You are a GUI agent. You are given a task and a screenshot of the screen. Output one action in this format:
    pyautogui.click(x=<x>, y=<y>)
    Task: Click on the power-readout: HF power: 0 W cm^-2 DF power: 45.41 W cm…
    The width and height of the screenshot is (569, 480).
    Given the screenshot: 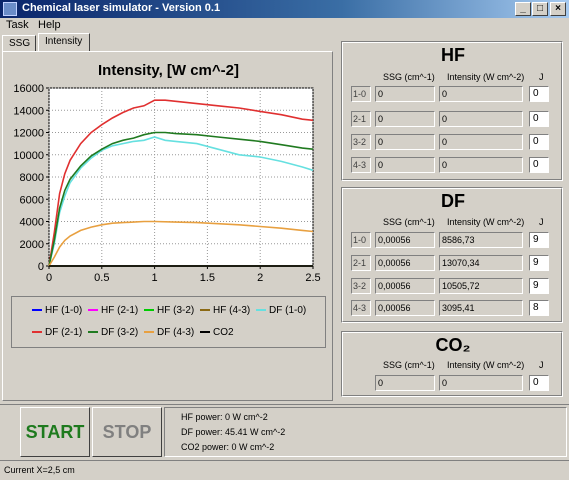 What is the action you would take?
    pyautogui.click(x=365, y=432)
    